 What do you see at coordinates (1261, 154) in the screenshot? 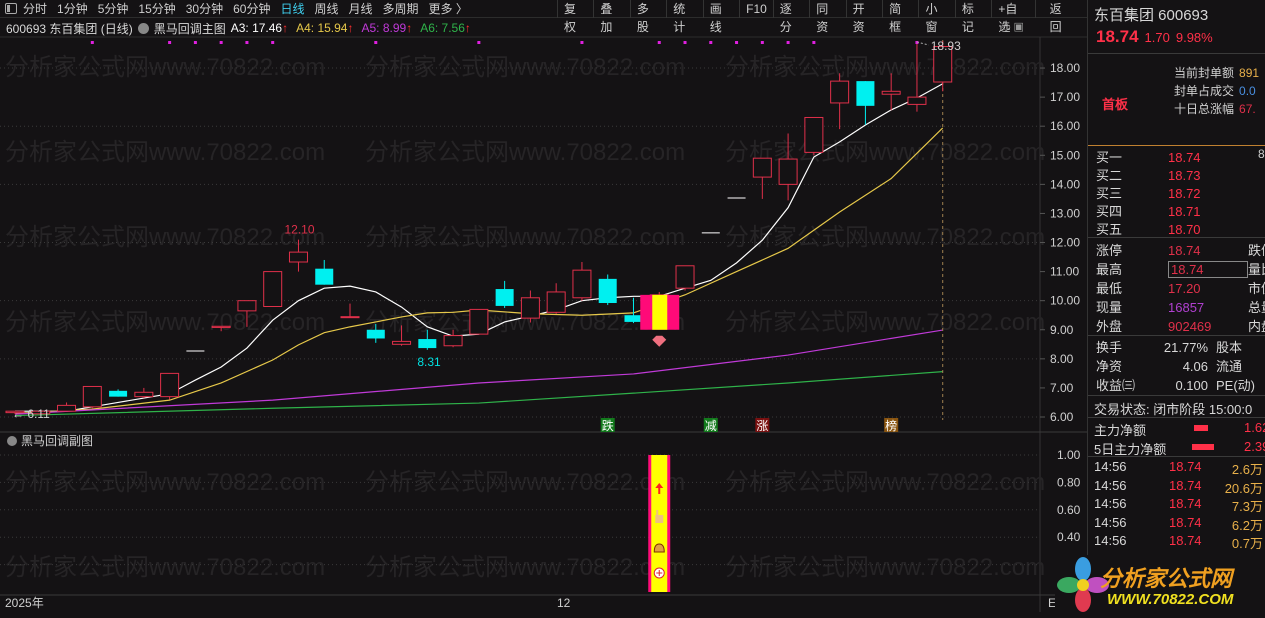
I see `bid-qty: 8` at bounding box center [1261, 154].